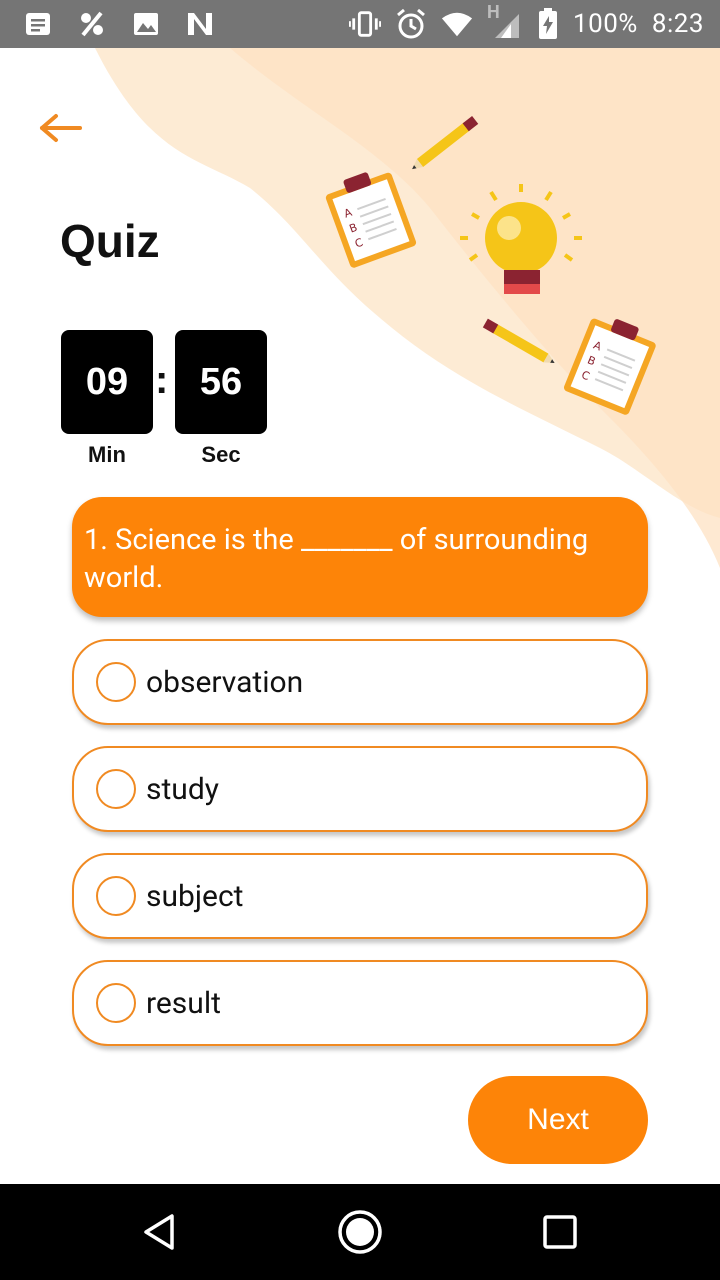 The image size is (720, 1280). What do you see at coordinates (677, 24) in the screenshot?
I see `clock: 8:23` at bounding box center [677, 24].